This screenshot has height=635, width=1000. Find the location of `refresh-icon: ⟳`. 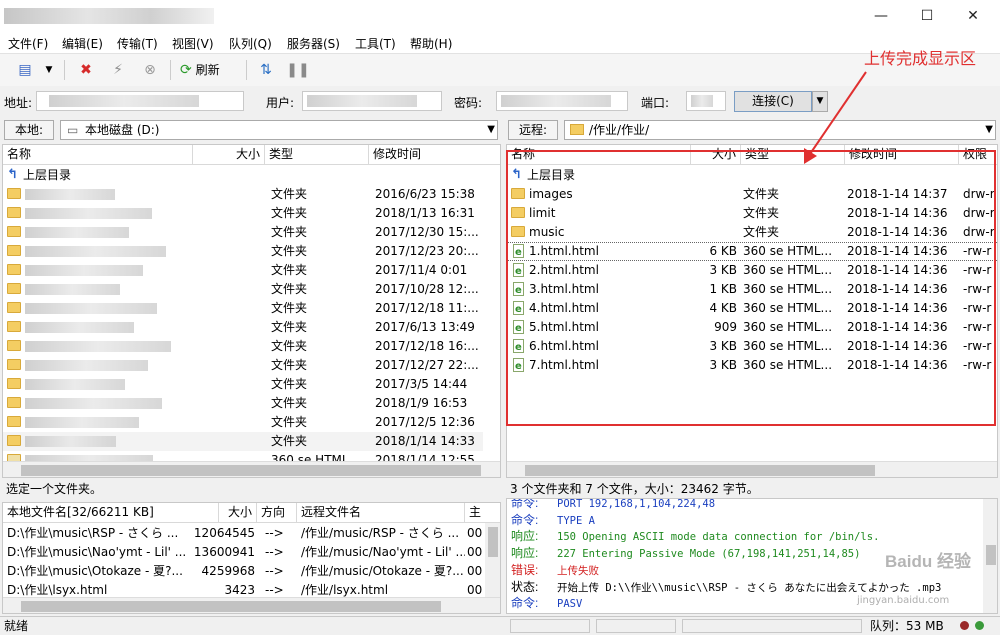

refresh-icon: ⟳ is located at coordinates (186, 70).